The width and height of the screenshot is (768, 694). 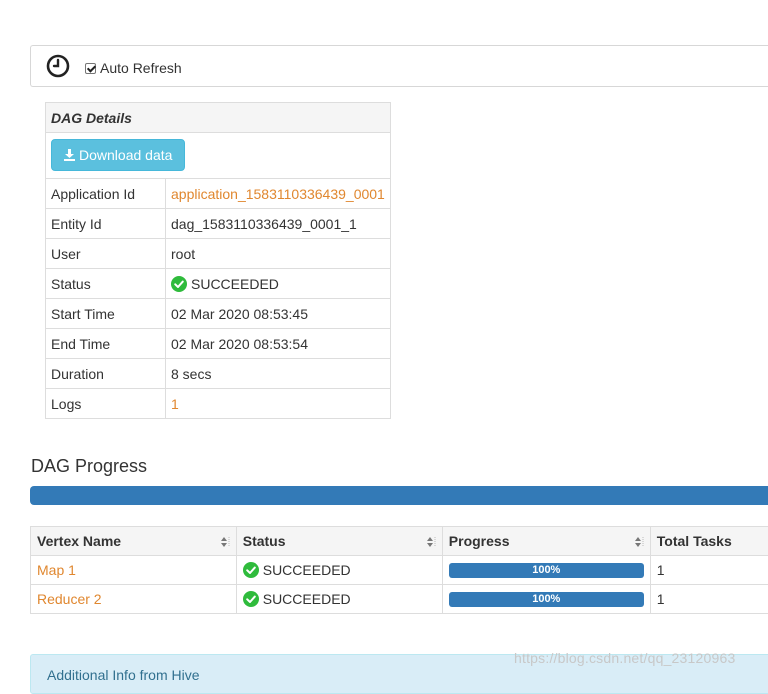 What do you see at coordinates (278, 344) in the screenshot?
I see `details-value: 02 Mar 2020 08:53:54` at bounding box center [278, 344].